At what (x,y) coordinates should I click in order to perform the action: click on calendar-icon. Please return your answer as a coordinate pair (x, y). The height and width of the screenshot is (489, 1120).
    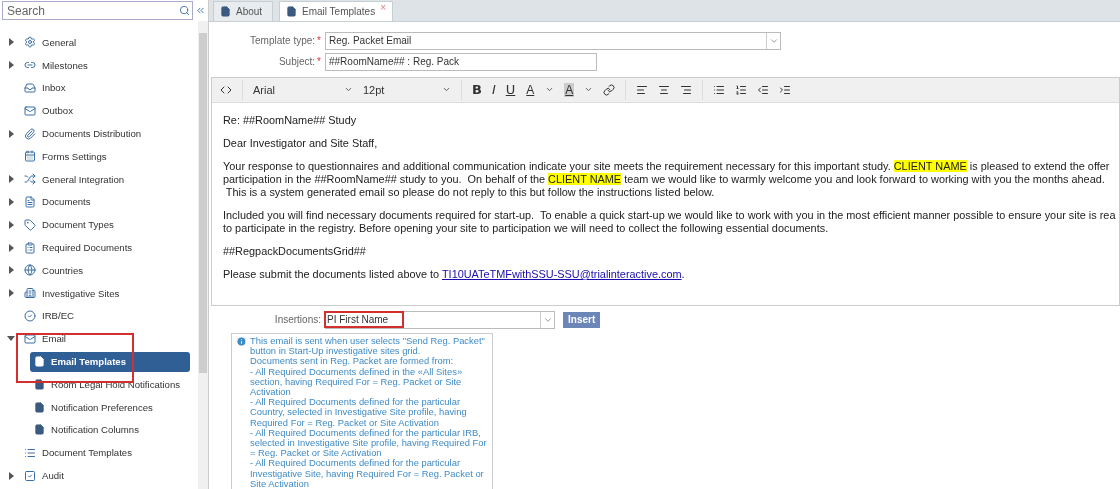
    Looking at the image, I should click on (30, 156).